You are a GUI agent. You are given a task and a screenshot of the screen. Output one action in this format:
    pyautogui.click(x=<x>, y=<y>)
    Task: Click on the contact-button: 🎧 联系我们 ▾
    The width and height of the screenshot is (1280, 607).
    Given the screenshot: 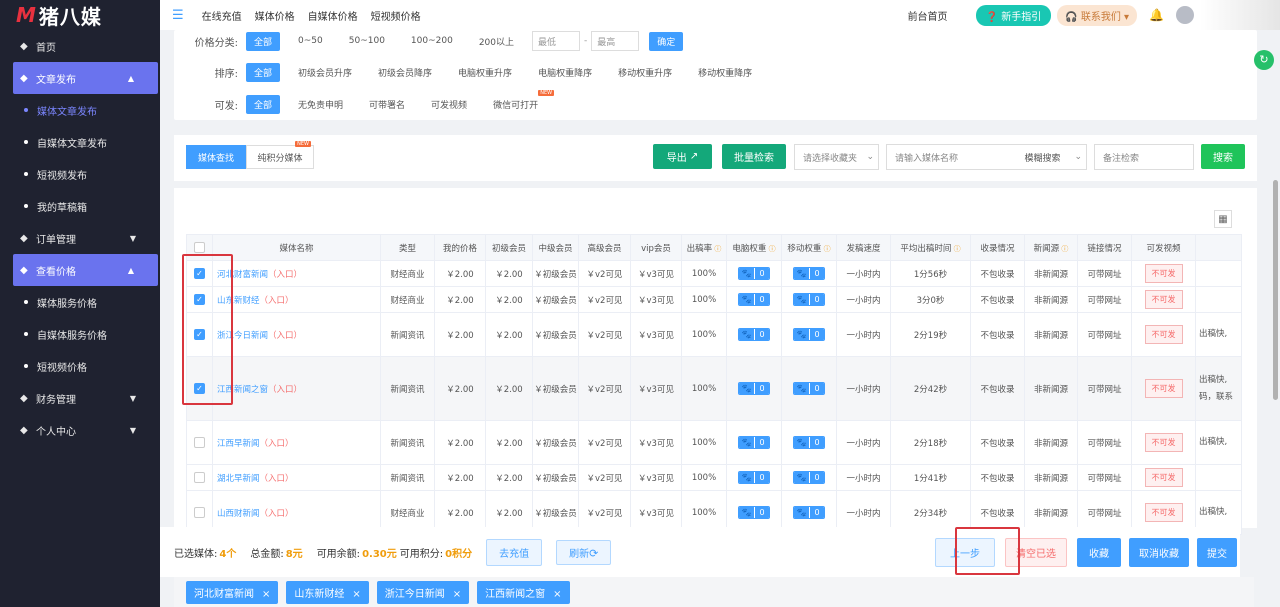 What is the action you would take?
    pyautogui.click(x=1097, y=15)
    